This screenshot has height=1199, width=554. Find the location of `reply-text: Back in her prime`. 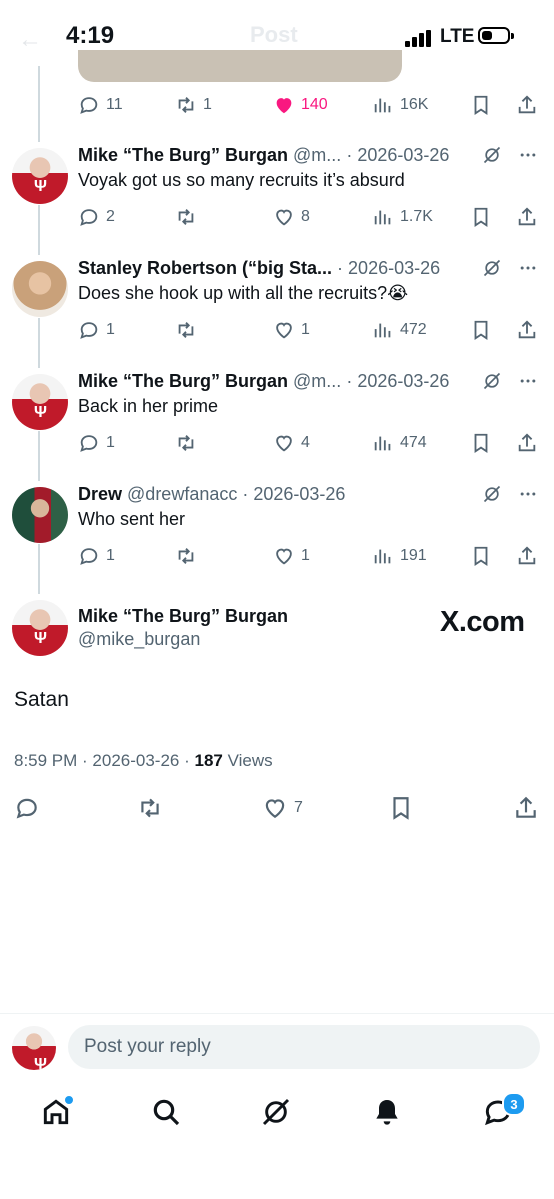

reply-text: Back in her prime is located at coordinates (148, 406).